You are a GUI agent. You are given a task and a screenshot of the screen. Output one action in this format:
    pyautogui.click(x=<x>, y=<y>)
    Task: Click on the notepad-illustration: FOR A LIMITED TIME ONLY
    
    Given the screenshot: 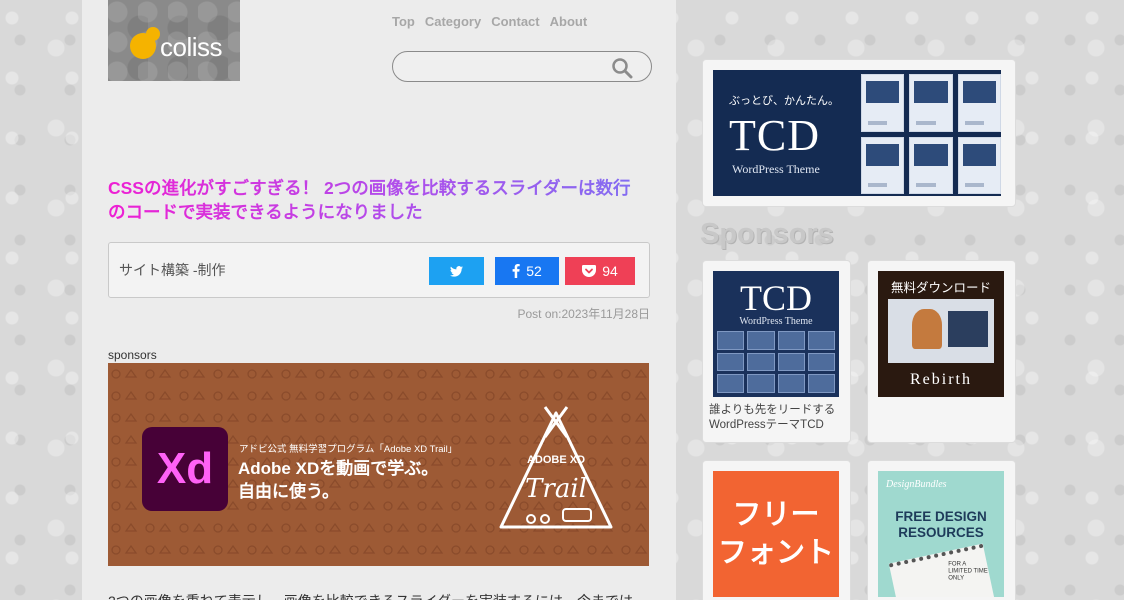 What is the action you would take?
    pyautogui.click(x=942, y=570)
    